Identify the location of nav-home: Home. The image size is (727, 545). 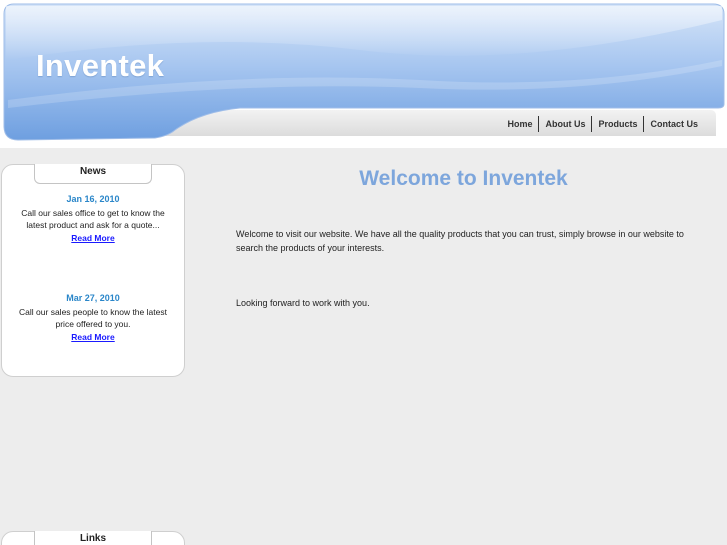
(519, 124).